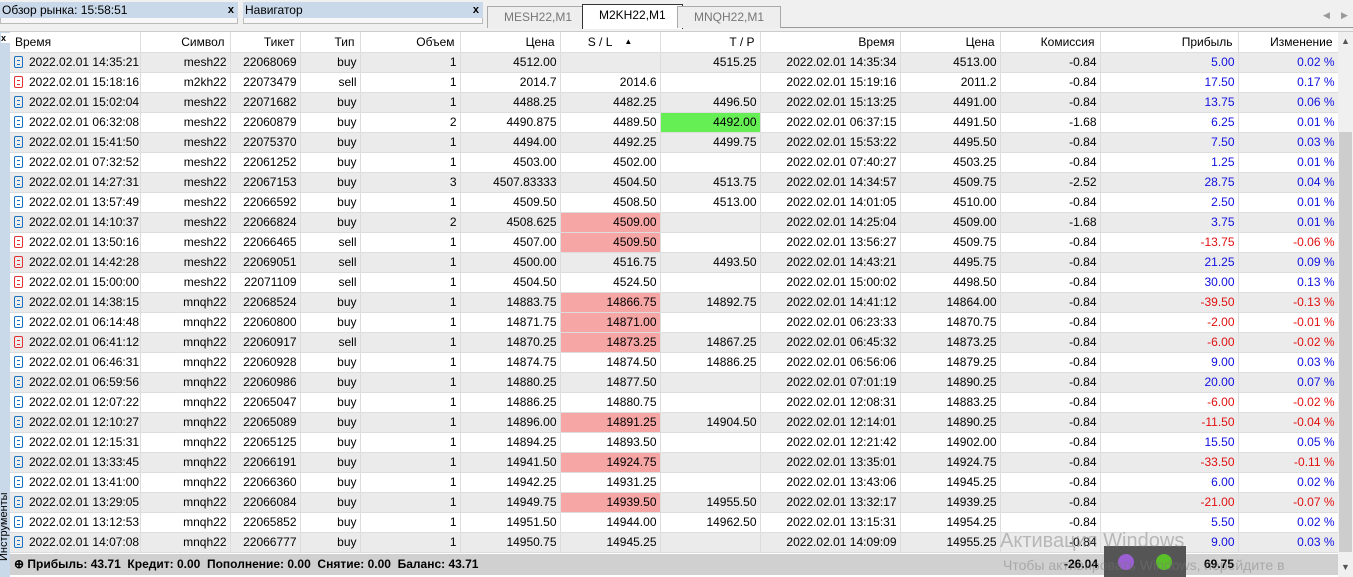  I want to click on cell-value: 14894.25, so click(531, 442).